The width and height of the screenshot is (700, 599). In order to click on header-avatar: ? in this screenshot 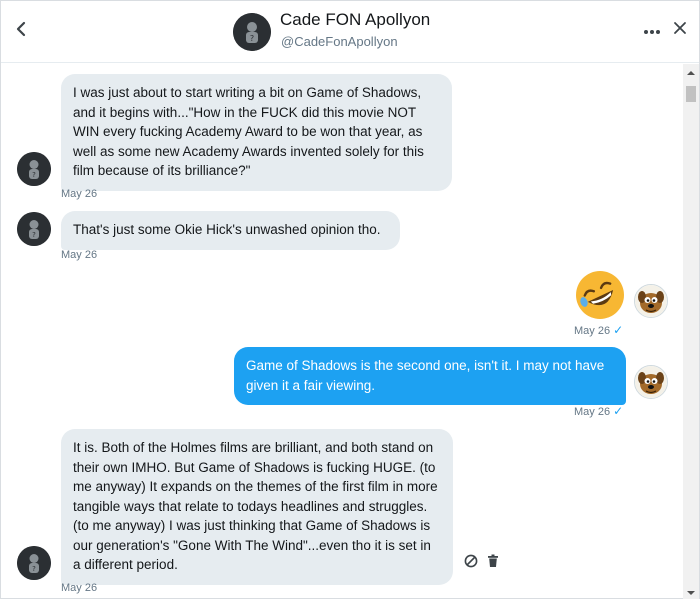, I will do `click(252, 32)`.